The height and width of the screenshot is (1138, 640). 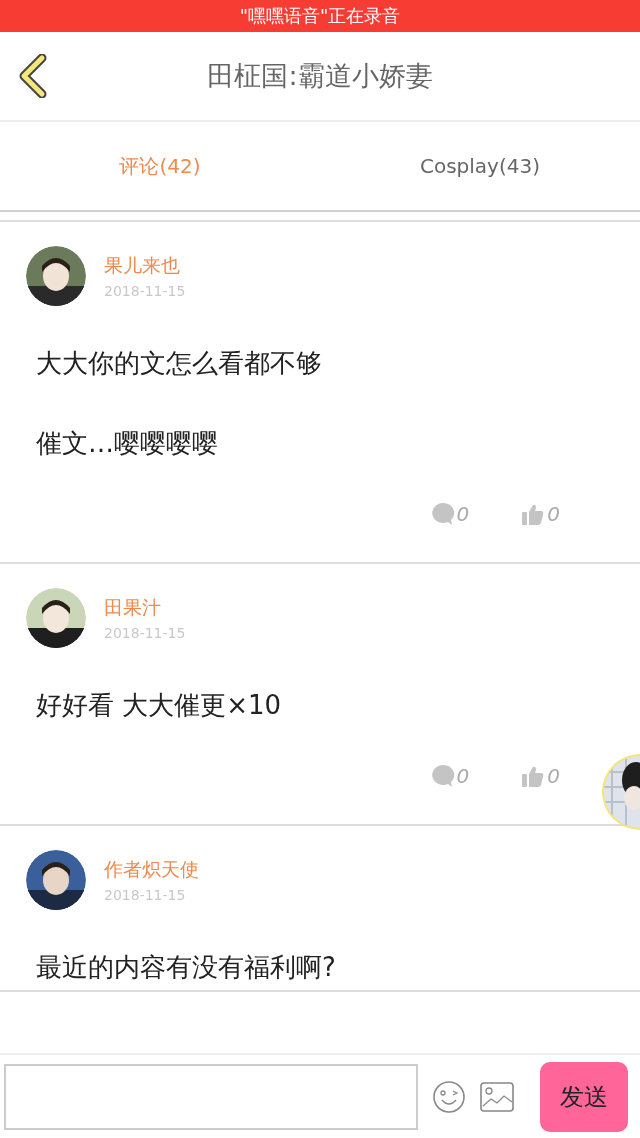 I want to click on page-title: 田柾国:霸道小娇妻, so click(x=320, y=76).